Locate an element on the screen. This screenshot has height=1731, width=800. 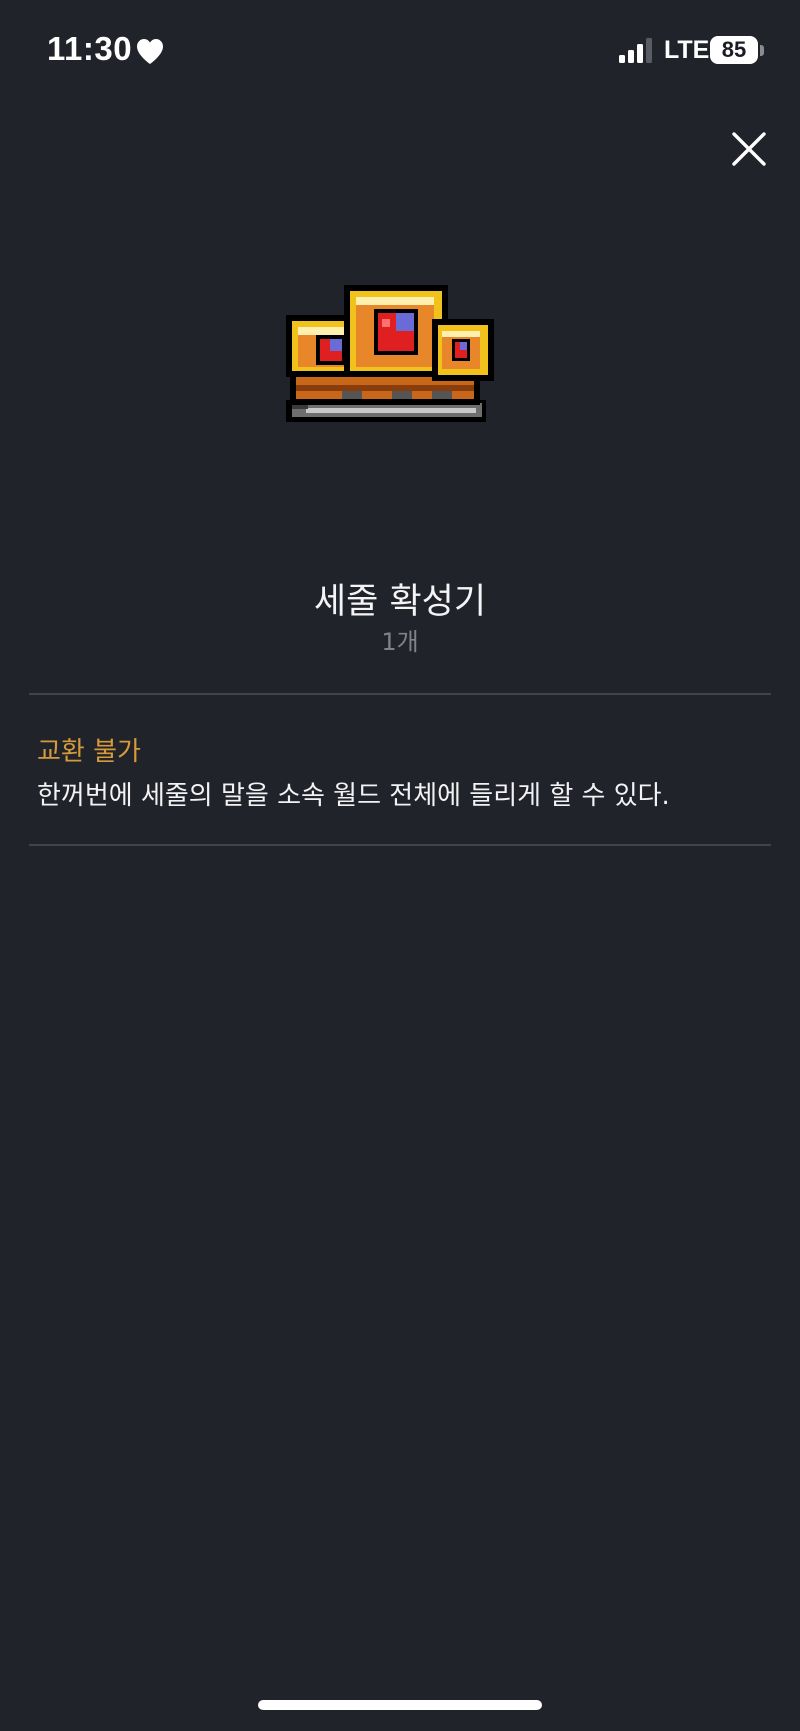
megaphone-item-icon is located at coordinates (390, 353).